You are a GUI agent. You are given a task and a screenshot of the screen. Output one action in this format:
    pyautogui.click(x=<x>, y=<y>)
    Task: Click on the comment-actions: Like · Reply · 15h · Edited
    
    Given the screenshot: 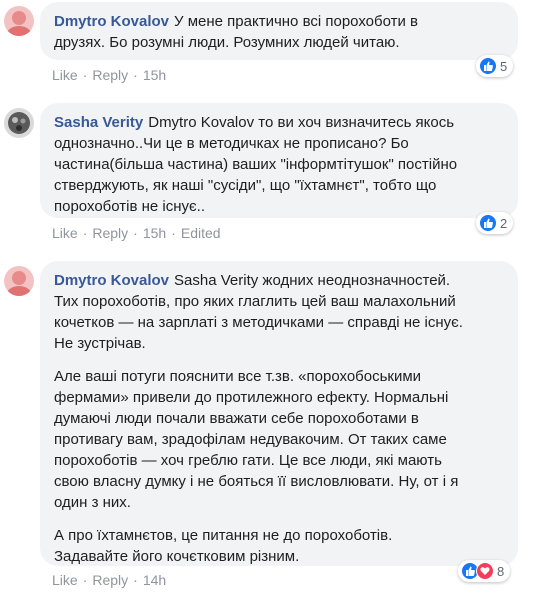 What is the action you would take?
    pyautogui.click(x=136, y=233)
    